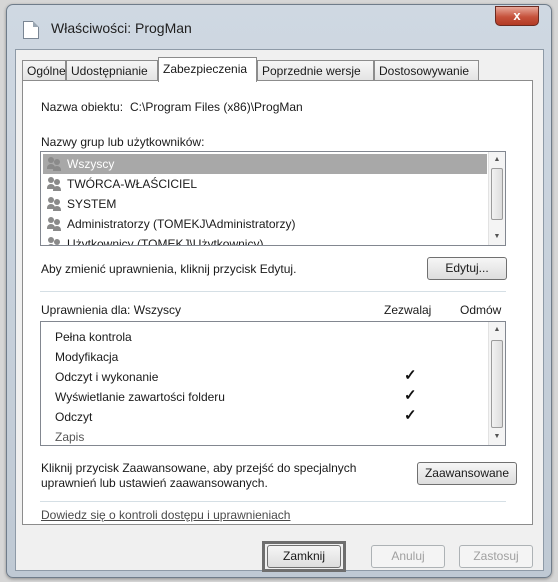 The height and width of the screenshot is (582, 558). I want to click on users-scrollbar: ▲ ▼, so click(496, 198).